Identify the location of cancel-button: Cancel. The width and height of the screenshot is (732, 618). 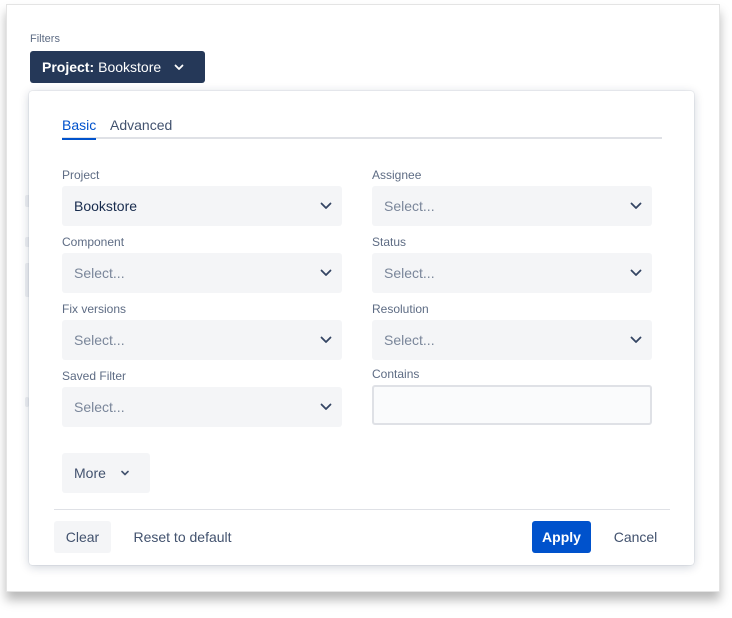
(635, 537).